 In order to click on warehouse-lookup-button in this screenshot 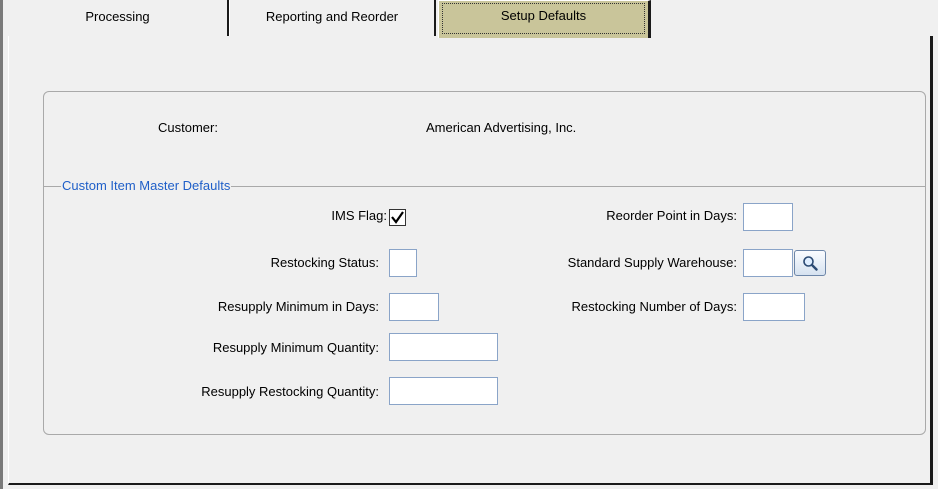, I will do `click(810, 263)`.